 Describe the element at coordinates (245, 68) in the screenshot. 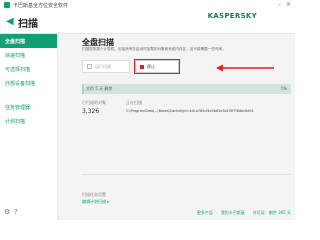

I see `red-arrow-annotation` at that location.